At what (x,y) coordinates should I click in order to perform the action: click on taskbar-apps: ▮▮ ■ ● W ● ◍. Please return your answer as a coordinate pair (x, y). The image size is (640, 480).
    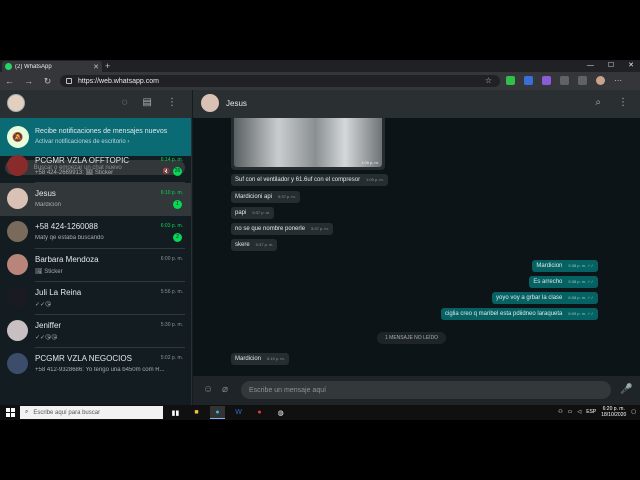
    Looking at the image, I should click on (228, 412).